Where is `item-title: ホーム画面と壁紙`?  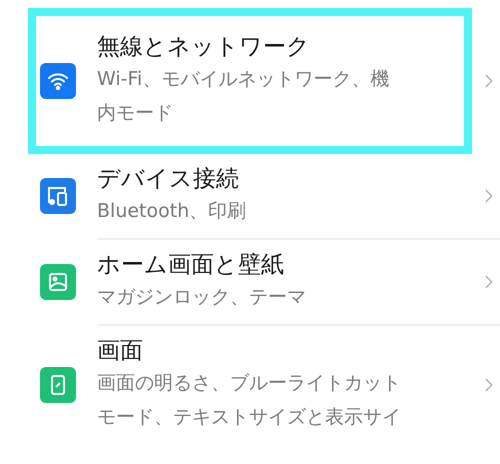 item-title: ホーム画面と壁紙 is located at coordinates (191, 265).